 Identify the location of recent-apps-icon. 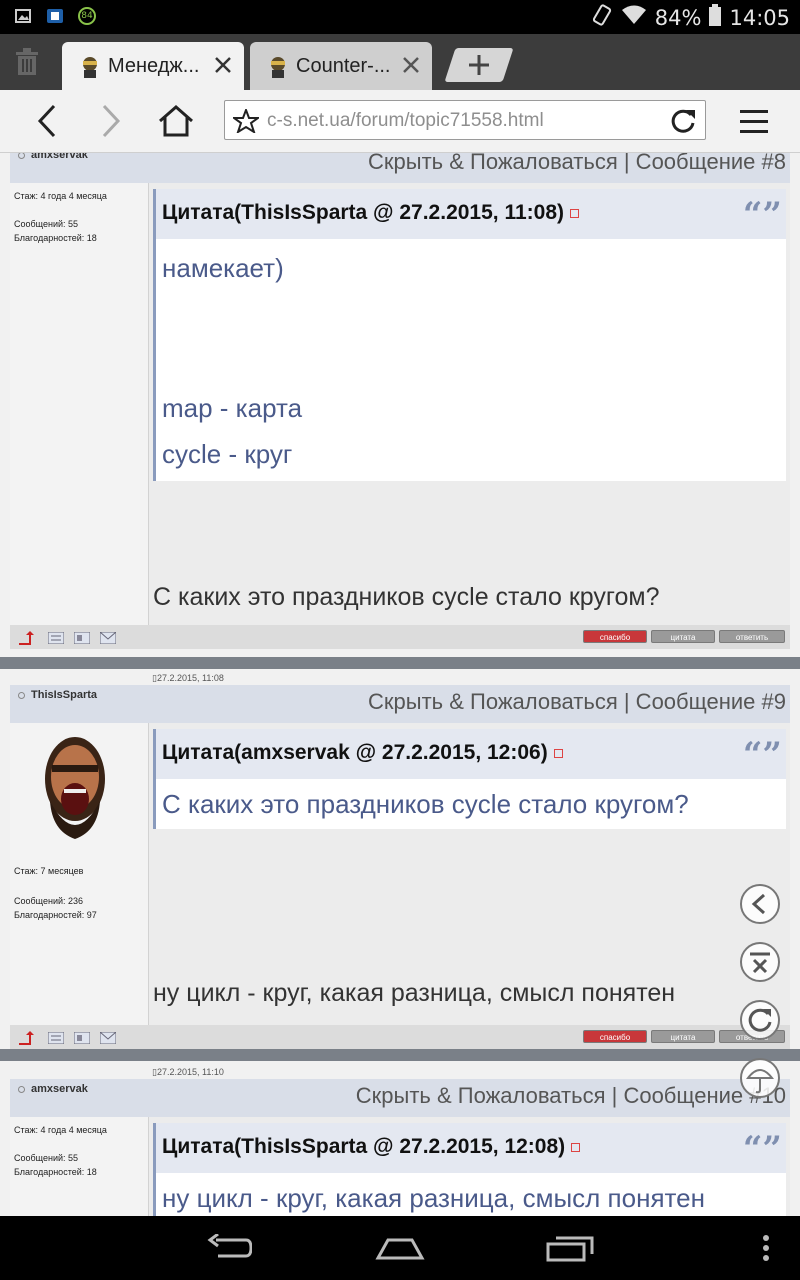
(571, 1250).